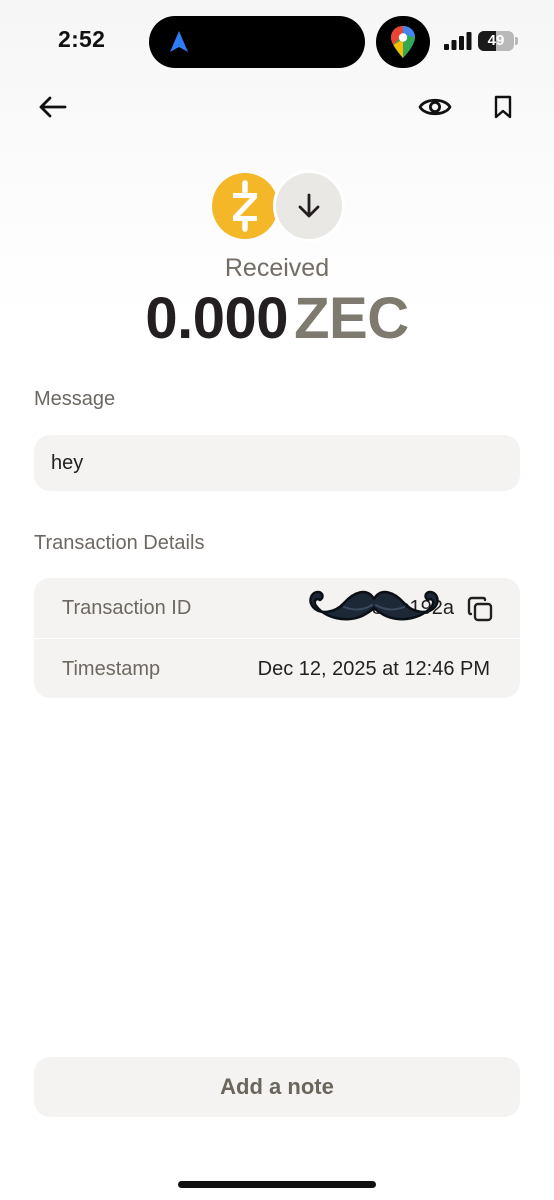 This screenshot has height=1200, width=554. I want to click on transaction-id-label: Transaction ID, so click(127, 608).